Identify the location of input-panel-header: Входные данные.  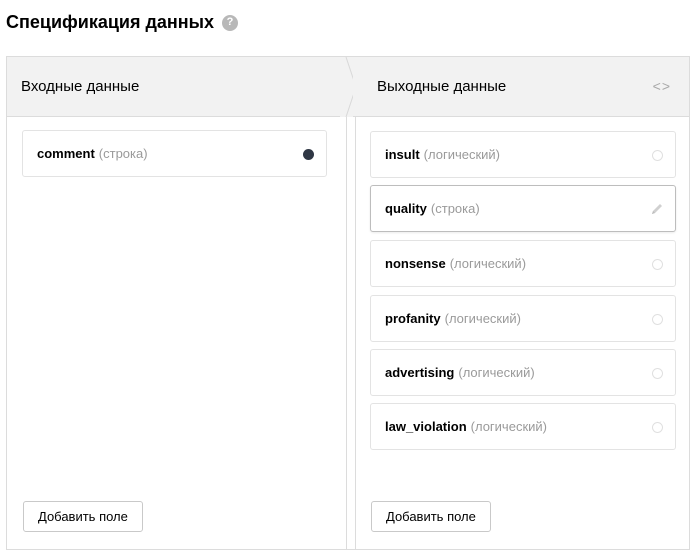
(180, 87).